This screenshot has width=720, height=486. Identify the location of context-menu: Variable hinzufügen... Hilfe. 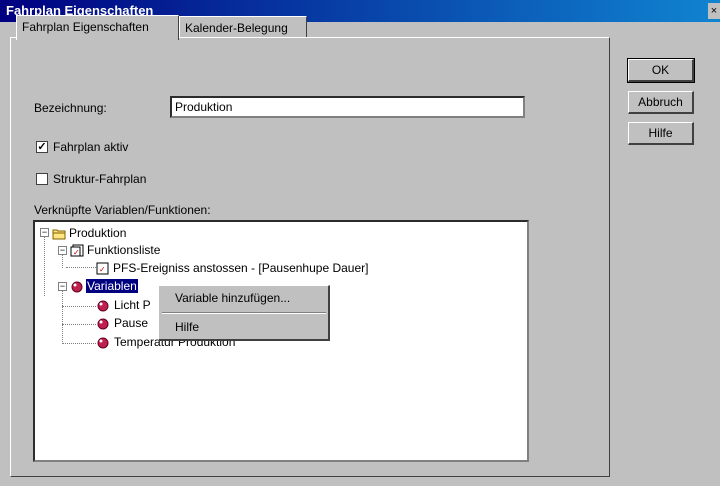
(244, 313).